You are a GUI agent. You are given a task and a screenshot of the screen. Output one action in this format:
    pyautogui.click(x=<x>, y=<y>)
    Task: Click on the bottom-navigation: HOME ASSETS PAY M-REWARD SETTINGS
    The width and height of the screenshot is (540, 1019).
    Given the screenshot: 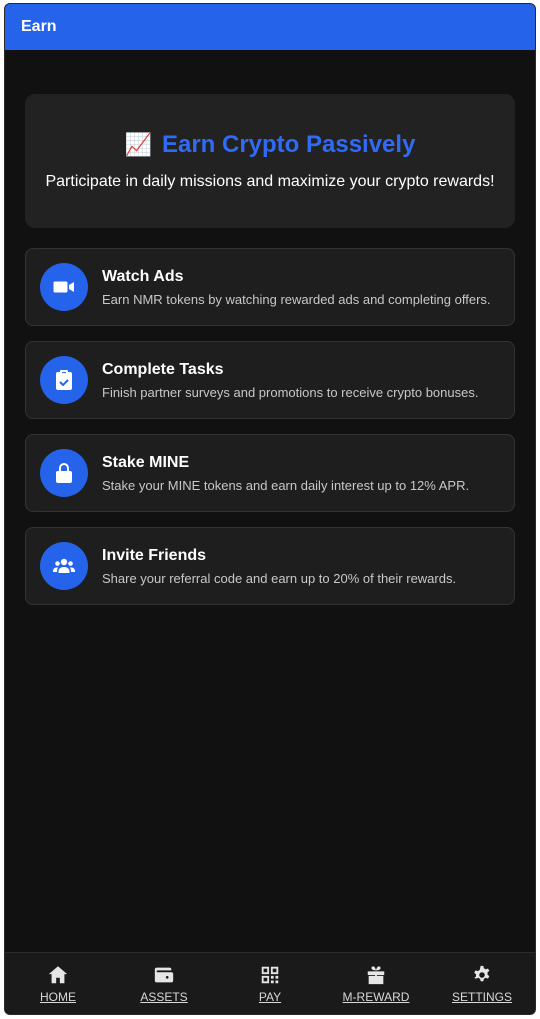 What is the action you would take?
    pyautogui.click(x=270, y=983)
    